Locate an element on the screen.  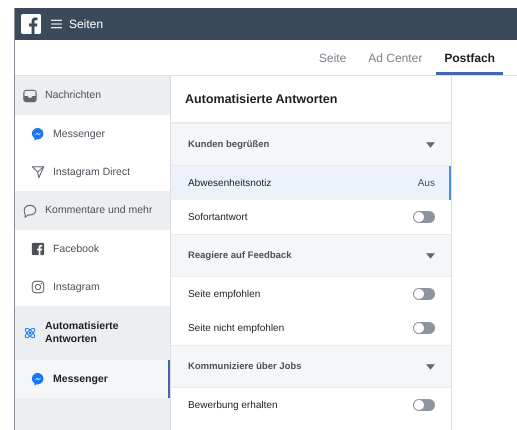
facebook-icon is located at coordinates (38, 249).